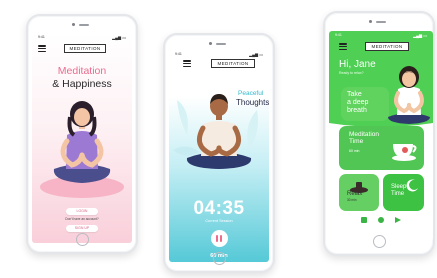 This screenshot has width=437, height=278. Describe the element at coordinates (352, 200) in the screenshot. I see `relax-duration: 30 min` at that location.